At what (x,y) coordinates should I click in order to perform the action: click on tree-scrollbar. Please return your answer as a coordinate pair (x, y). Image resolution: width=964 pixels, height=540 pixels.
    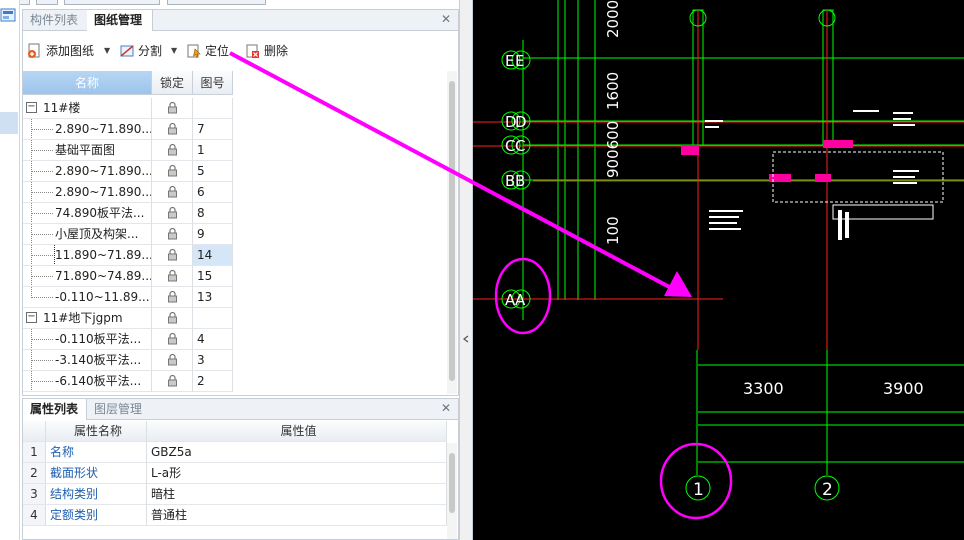
    Looking at the image, I should click on (452, 232).